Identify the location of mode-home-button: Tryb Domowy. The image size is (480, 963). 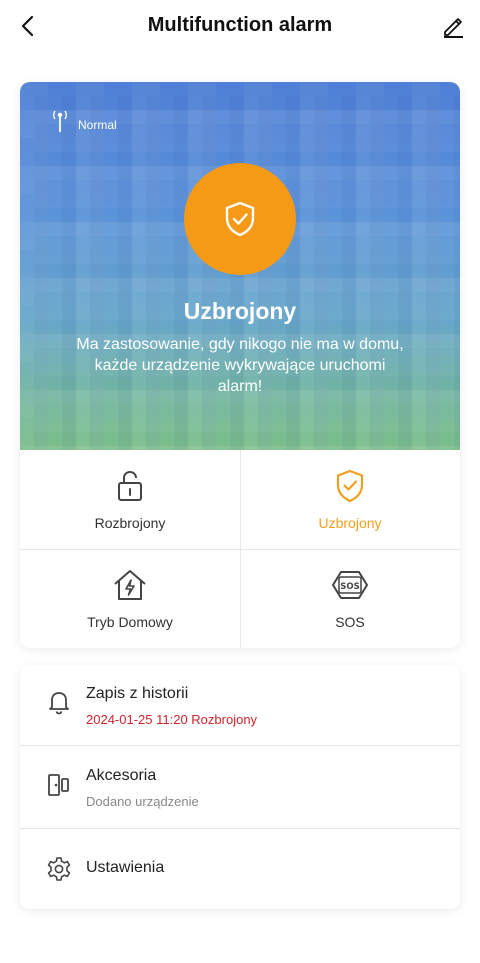
(130, 598).